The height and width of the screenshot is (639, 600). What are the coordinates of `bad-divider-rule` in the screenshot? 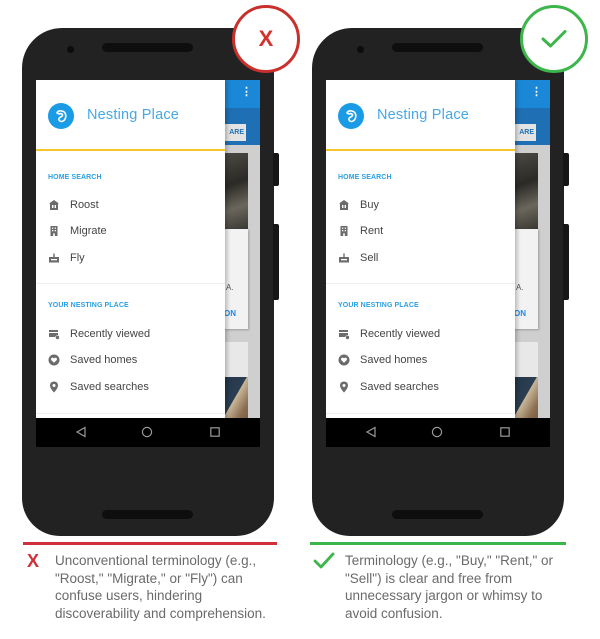 It's located at (150, 543).